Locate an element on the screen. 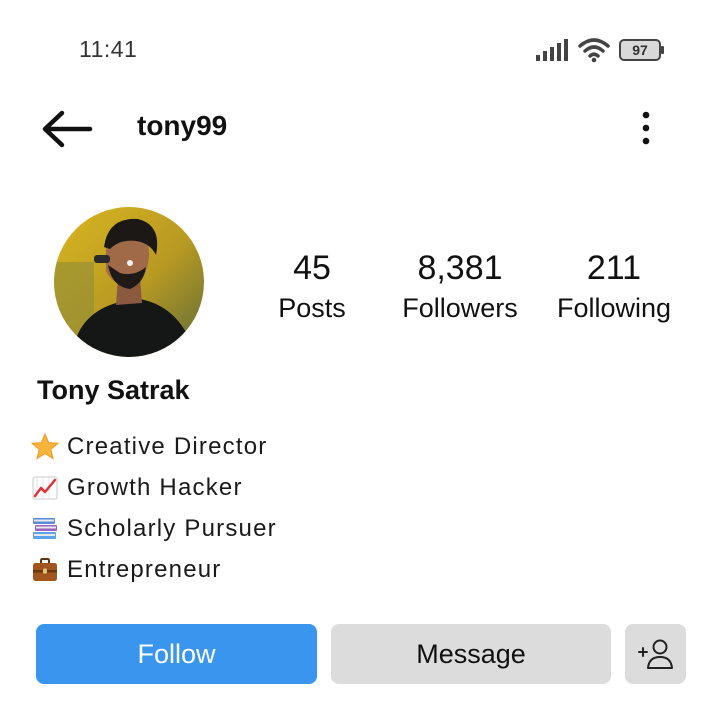  bio-text: Creative Director is located at coordinates (167, 446).